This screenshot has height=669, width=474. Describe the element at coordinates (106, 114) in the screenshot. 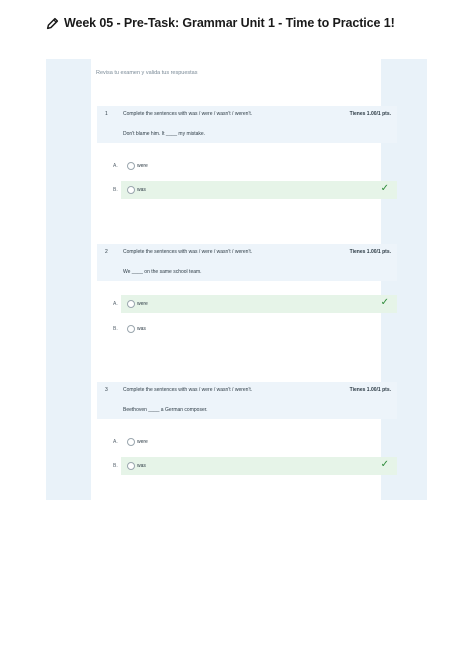

I see `question-number: 1` at that location.